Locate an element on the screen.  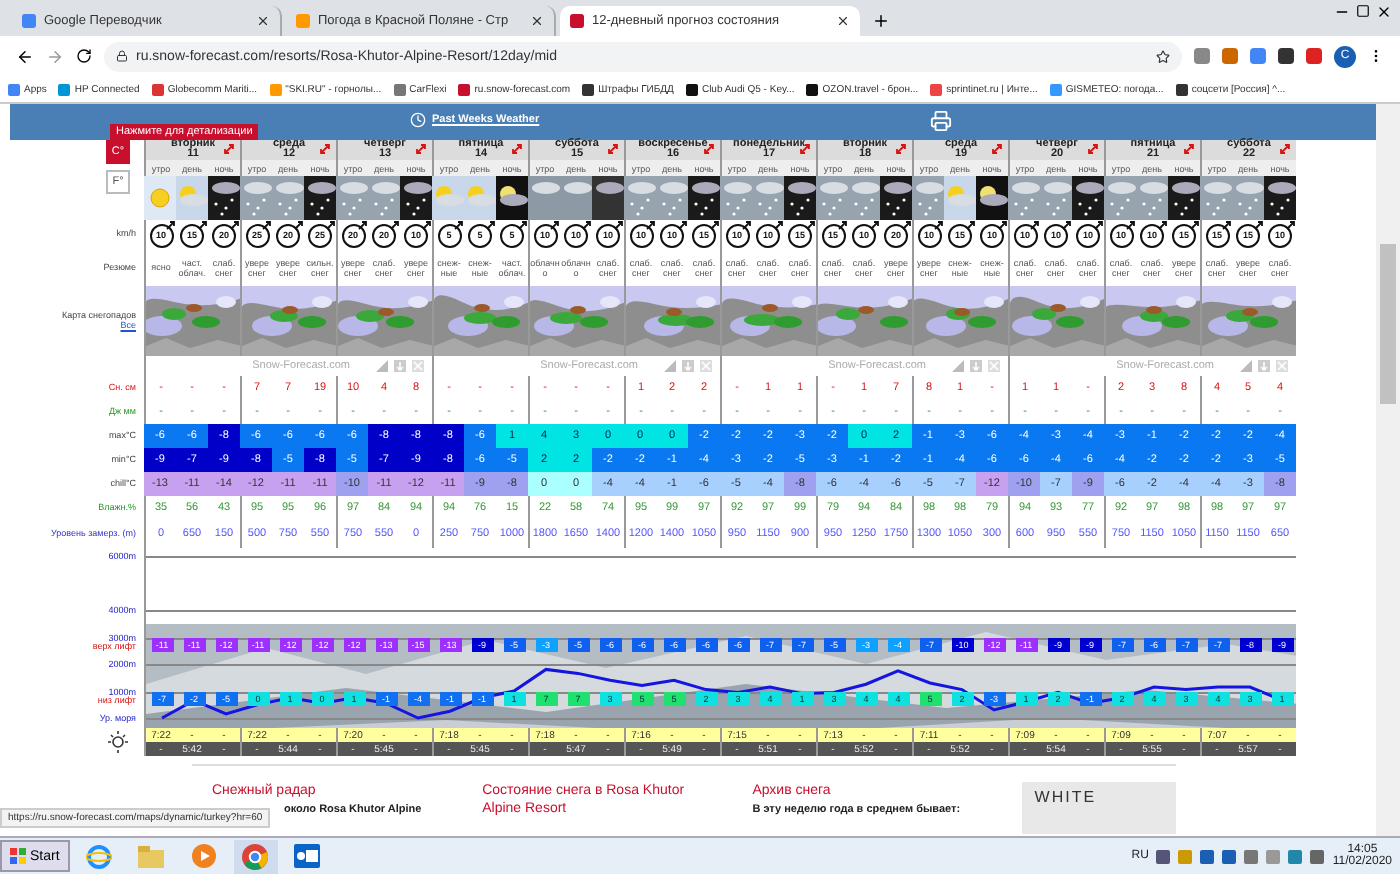
reload-icon is located at coordinates (84, 56).